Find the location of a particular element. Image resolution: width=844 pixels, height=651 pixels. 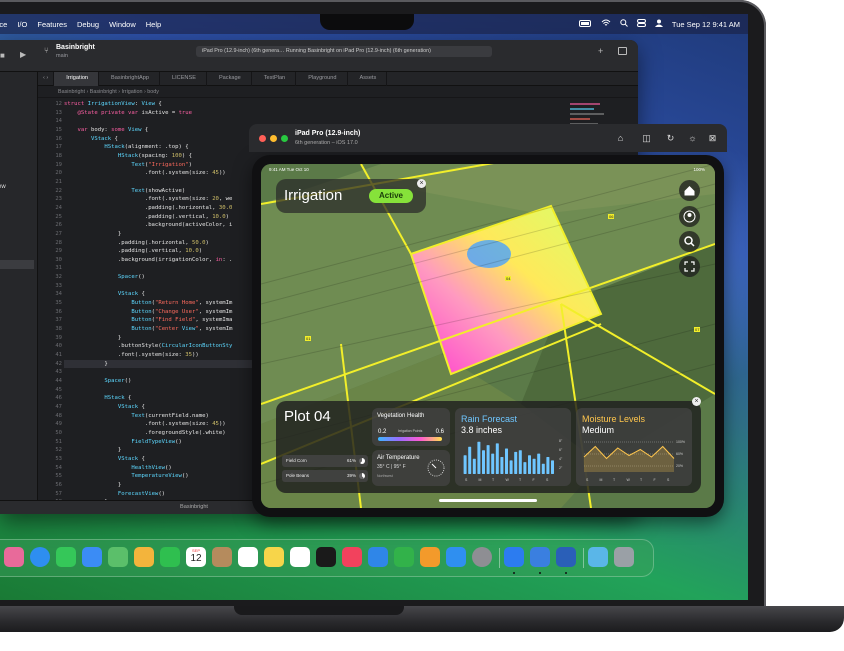

keynote-icon is located at coordinates (378, 557).